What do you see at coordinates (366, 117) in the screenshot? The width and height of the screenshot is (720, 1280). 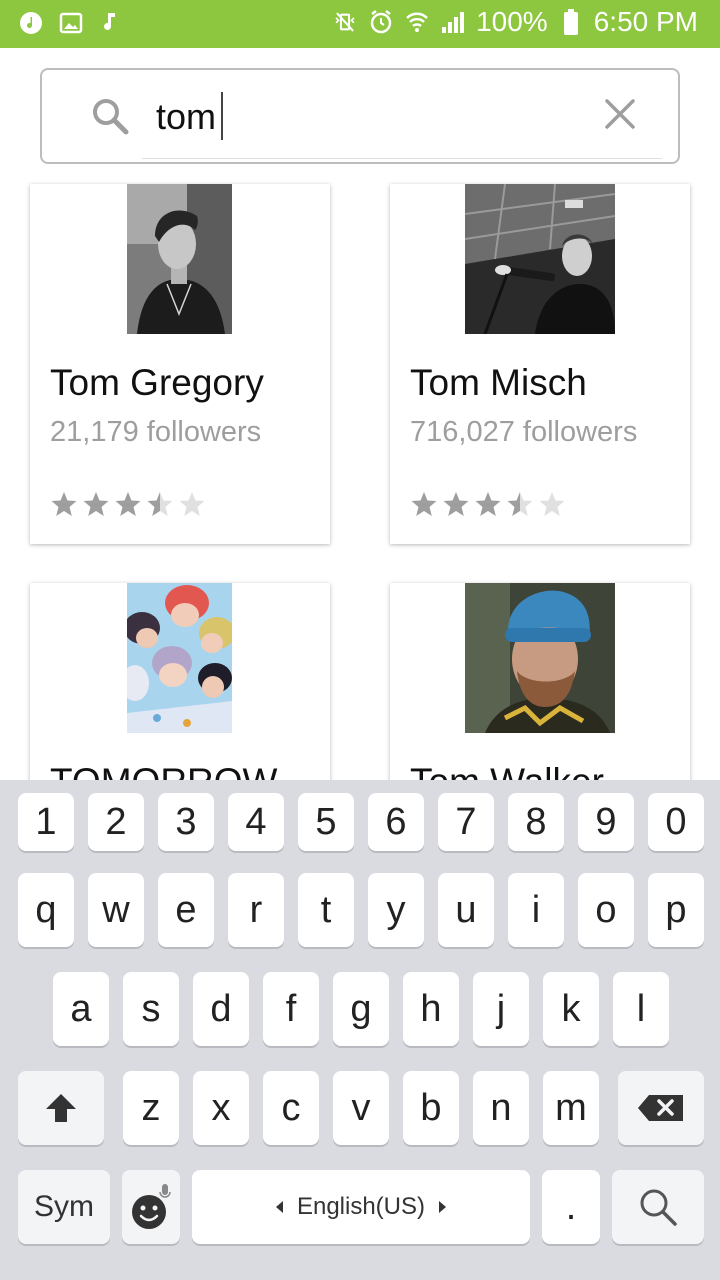 I see `search-input: tom` at bounding box center [366, 117].